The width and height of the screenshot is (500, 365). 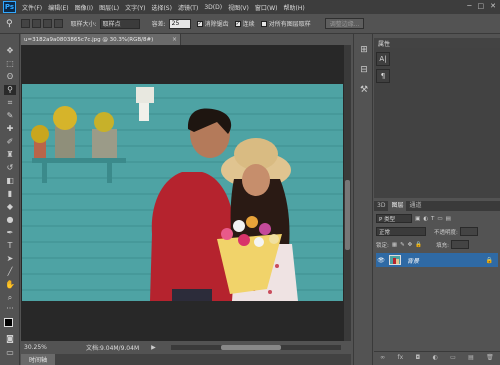 What do you see at coordinates (439, 219) in the screenshot?
I see `filter-shape-icon: ▭` at bounding box center [439, 219].